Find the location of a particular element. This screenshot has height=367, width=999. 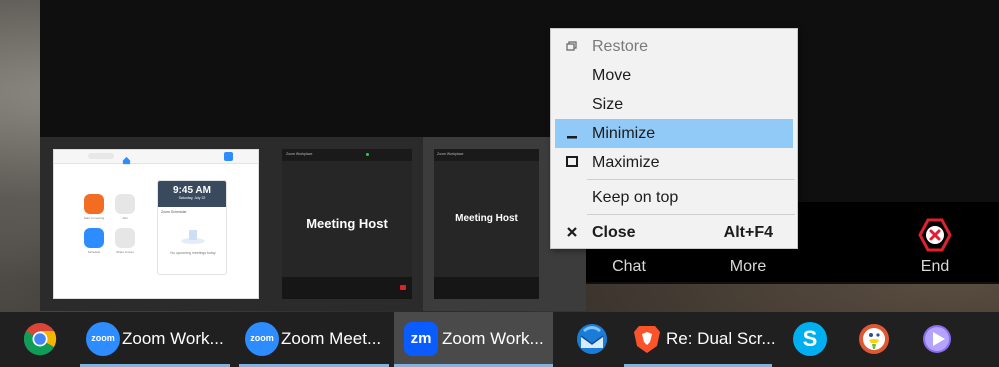

duckduckgo-icon is located at coordinates (874, 339).